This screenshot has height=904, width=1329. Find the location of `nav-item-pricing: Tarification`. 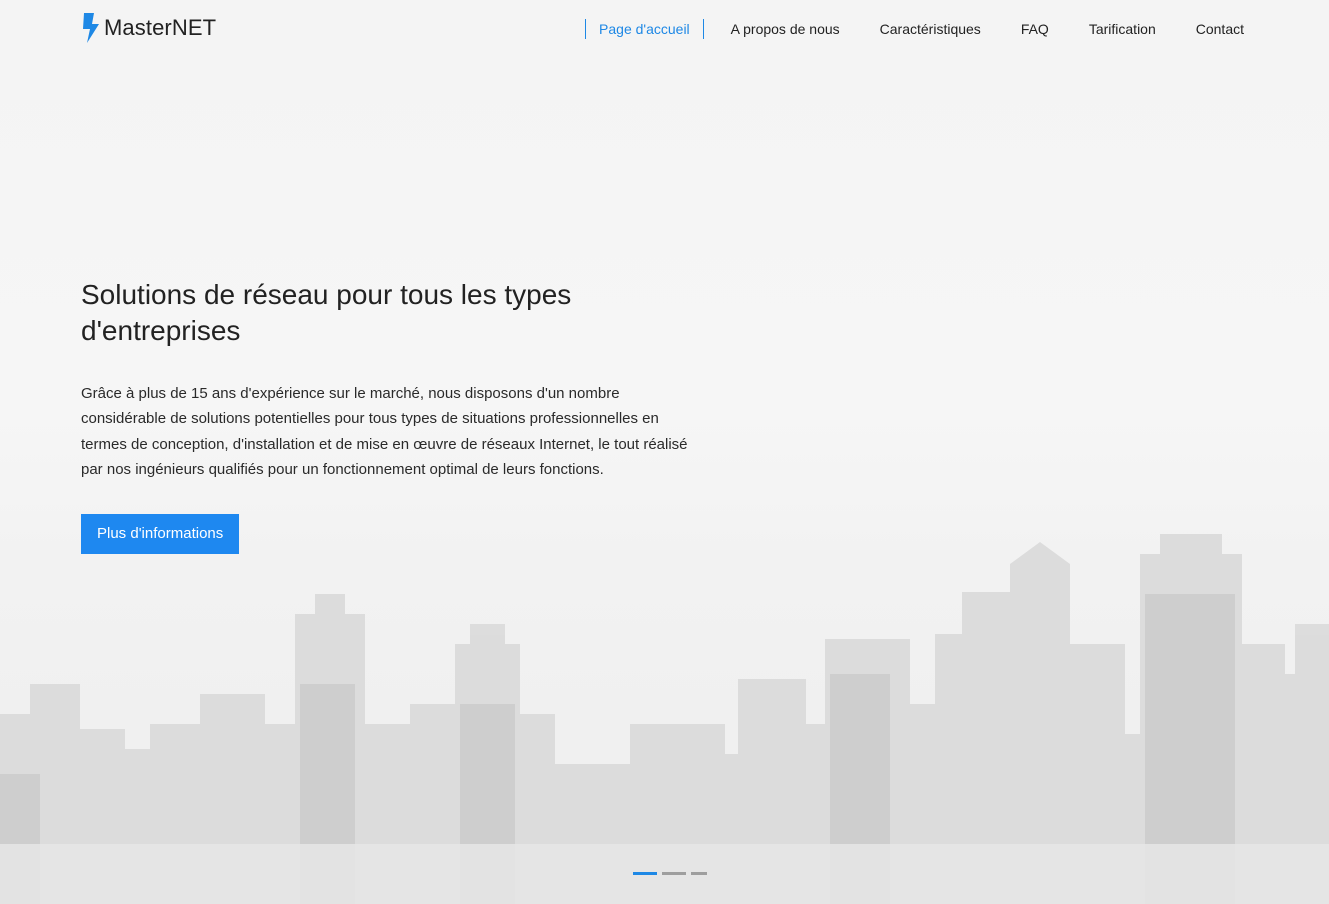

nav-item-pricing: Tarification is located at coordinates (1122, 29).